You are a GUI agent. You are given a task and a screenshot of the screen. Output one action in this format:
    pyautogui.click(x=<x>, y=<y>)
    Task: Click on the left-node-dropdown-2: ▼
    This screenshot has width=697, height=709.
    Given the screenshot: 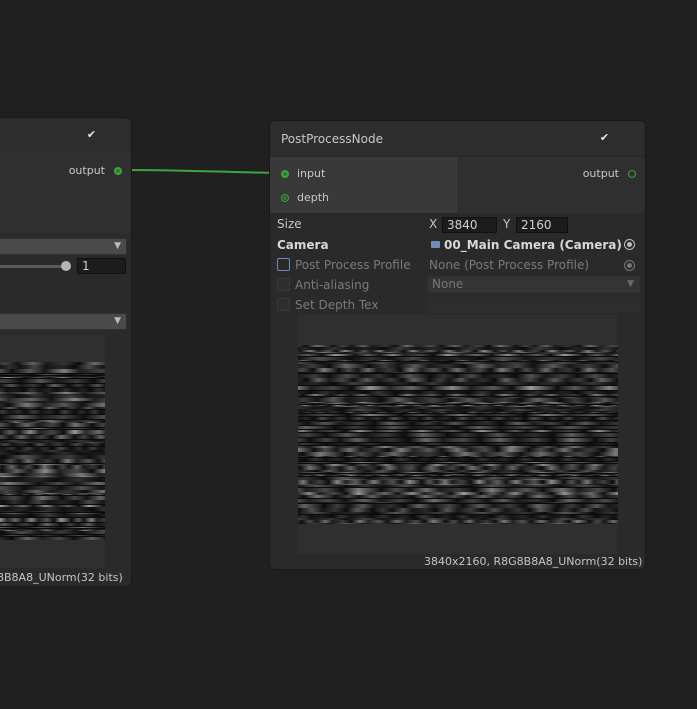 What is the action you would take?
    pyautogui.click(x=63, y=321)
    